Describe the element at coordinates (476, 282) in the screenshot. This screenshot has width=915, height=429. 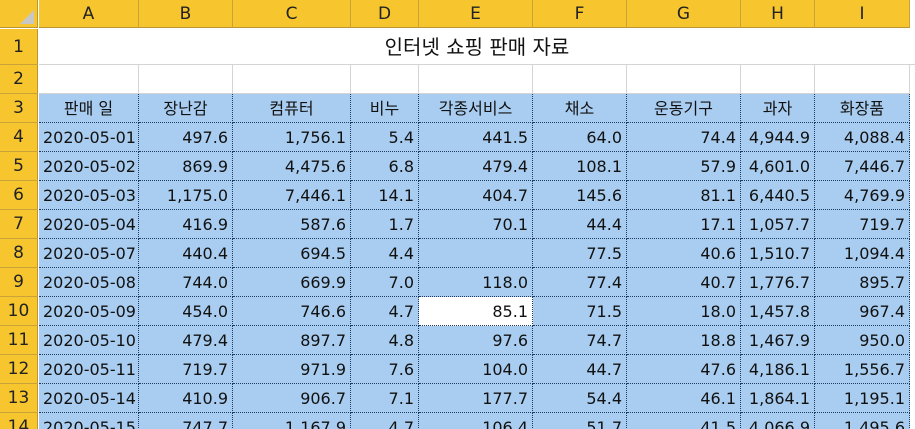
I see `value-cell: 118.0` at that location.